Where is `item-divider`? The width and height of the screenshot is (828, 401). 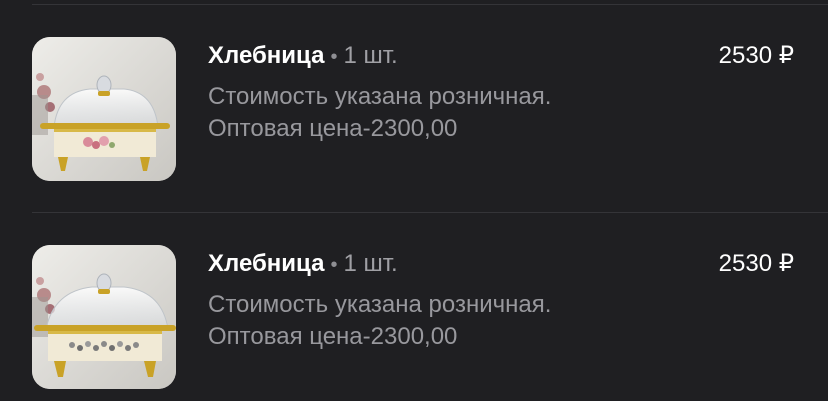 item-divider is located at coordinates (430, 212).